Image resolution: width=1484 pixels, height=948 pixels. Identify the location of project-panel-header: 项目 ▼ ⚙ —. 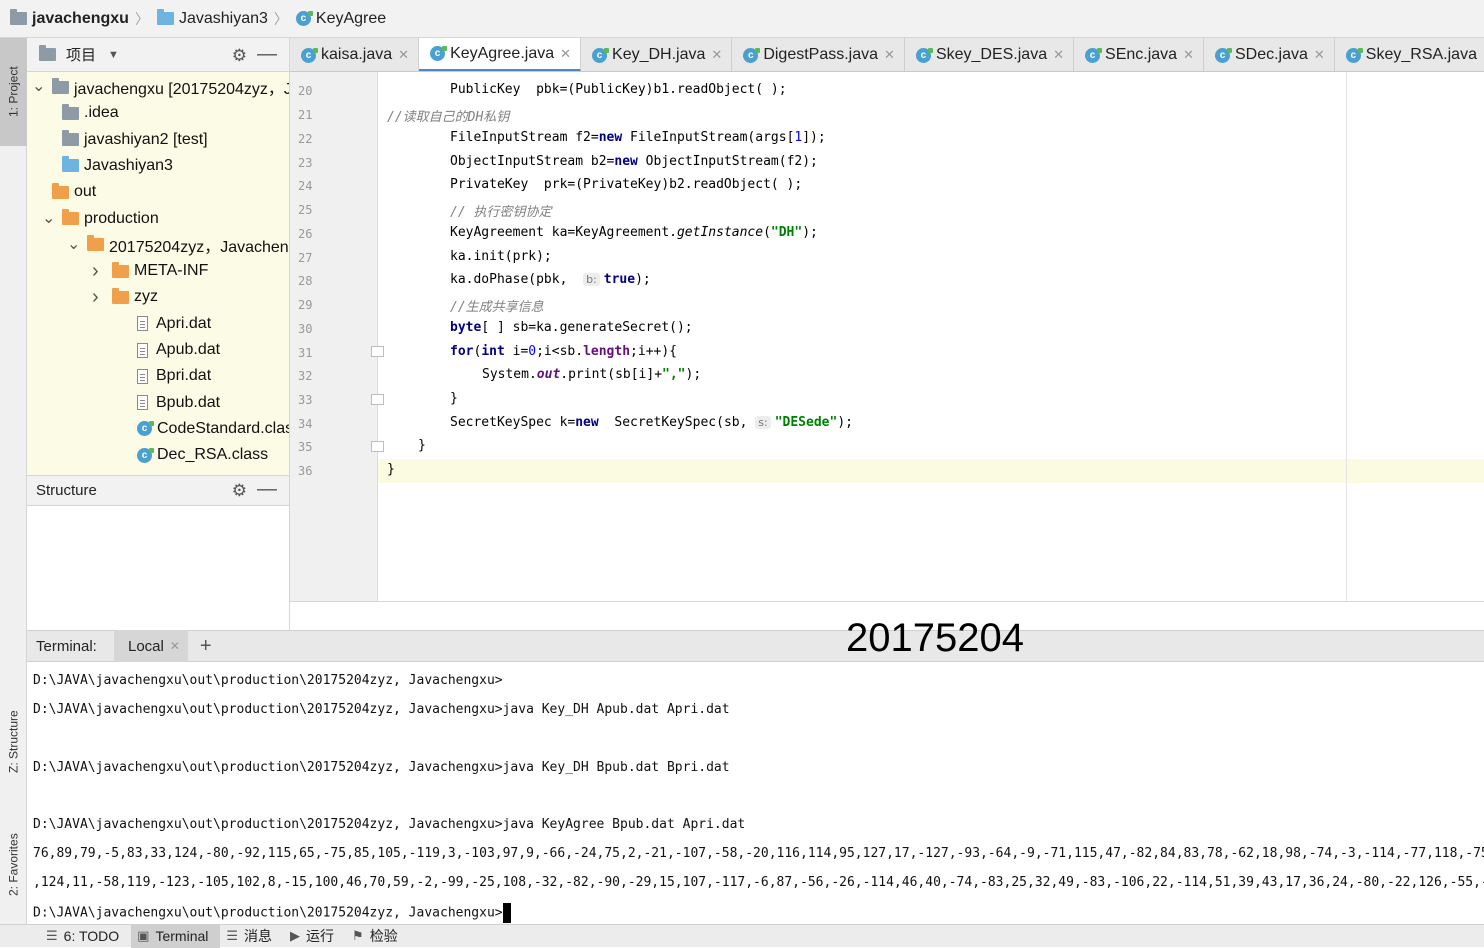
(158, 55).